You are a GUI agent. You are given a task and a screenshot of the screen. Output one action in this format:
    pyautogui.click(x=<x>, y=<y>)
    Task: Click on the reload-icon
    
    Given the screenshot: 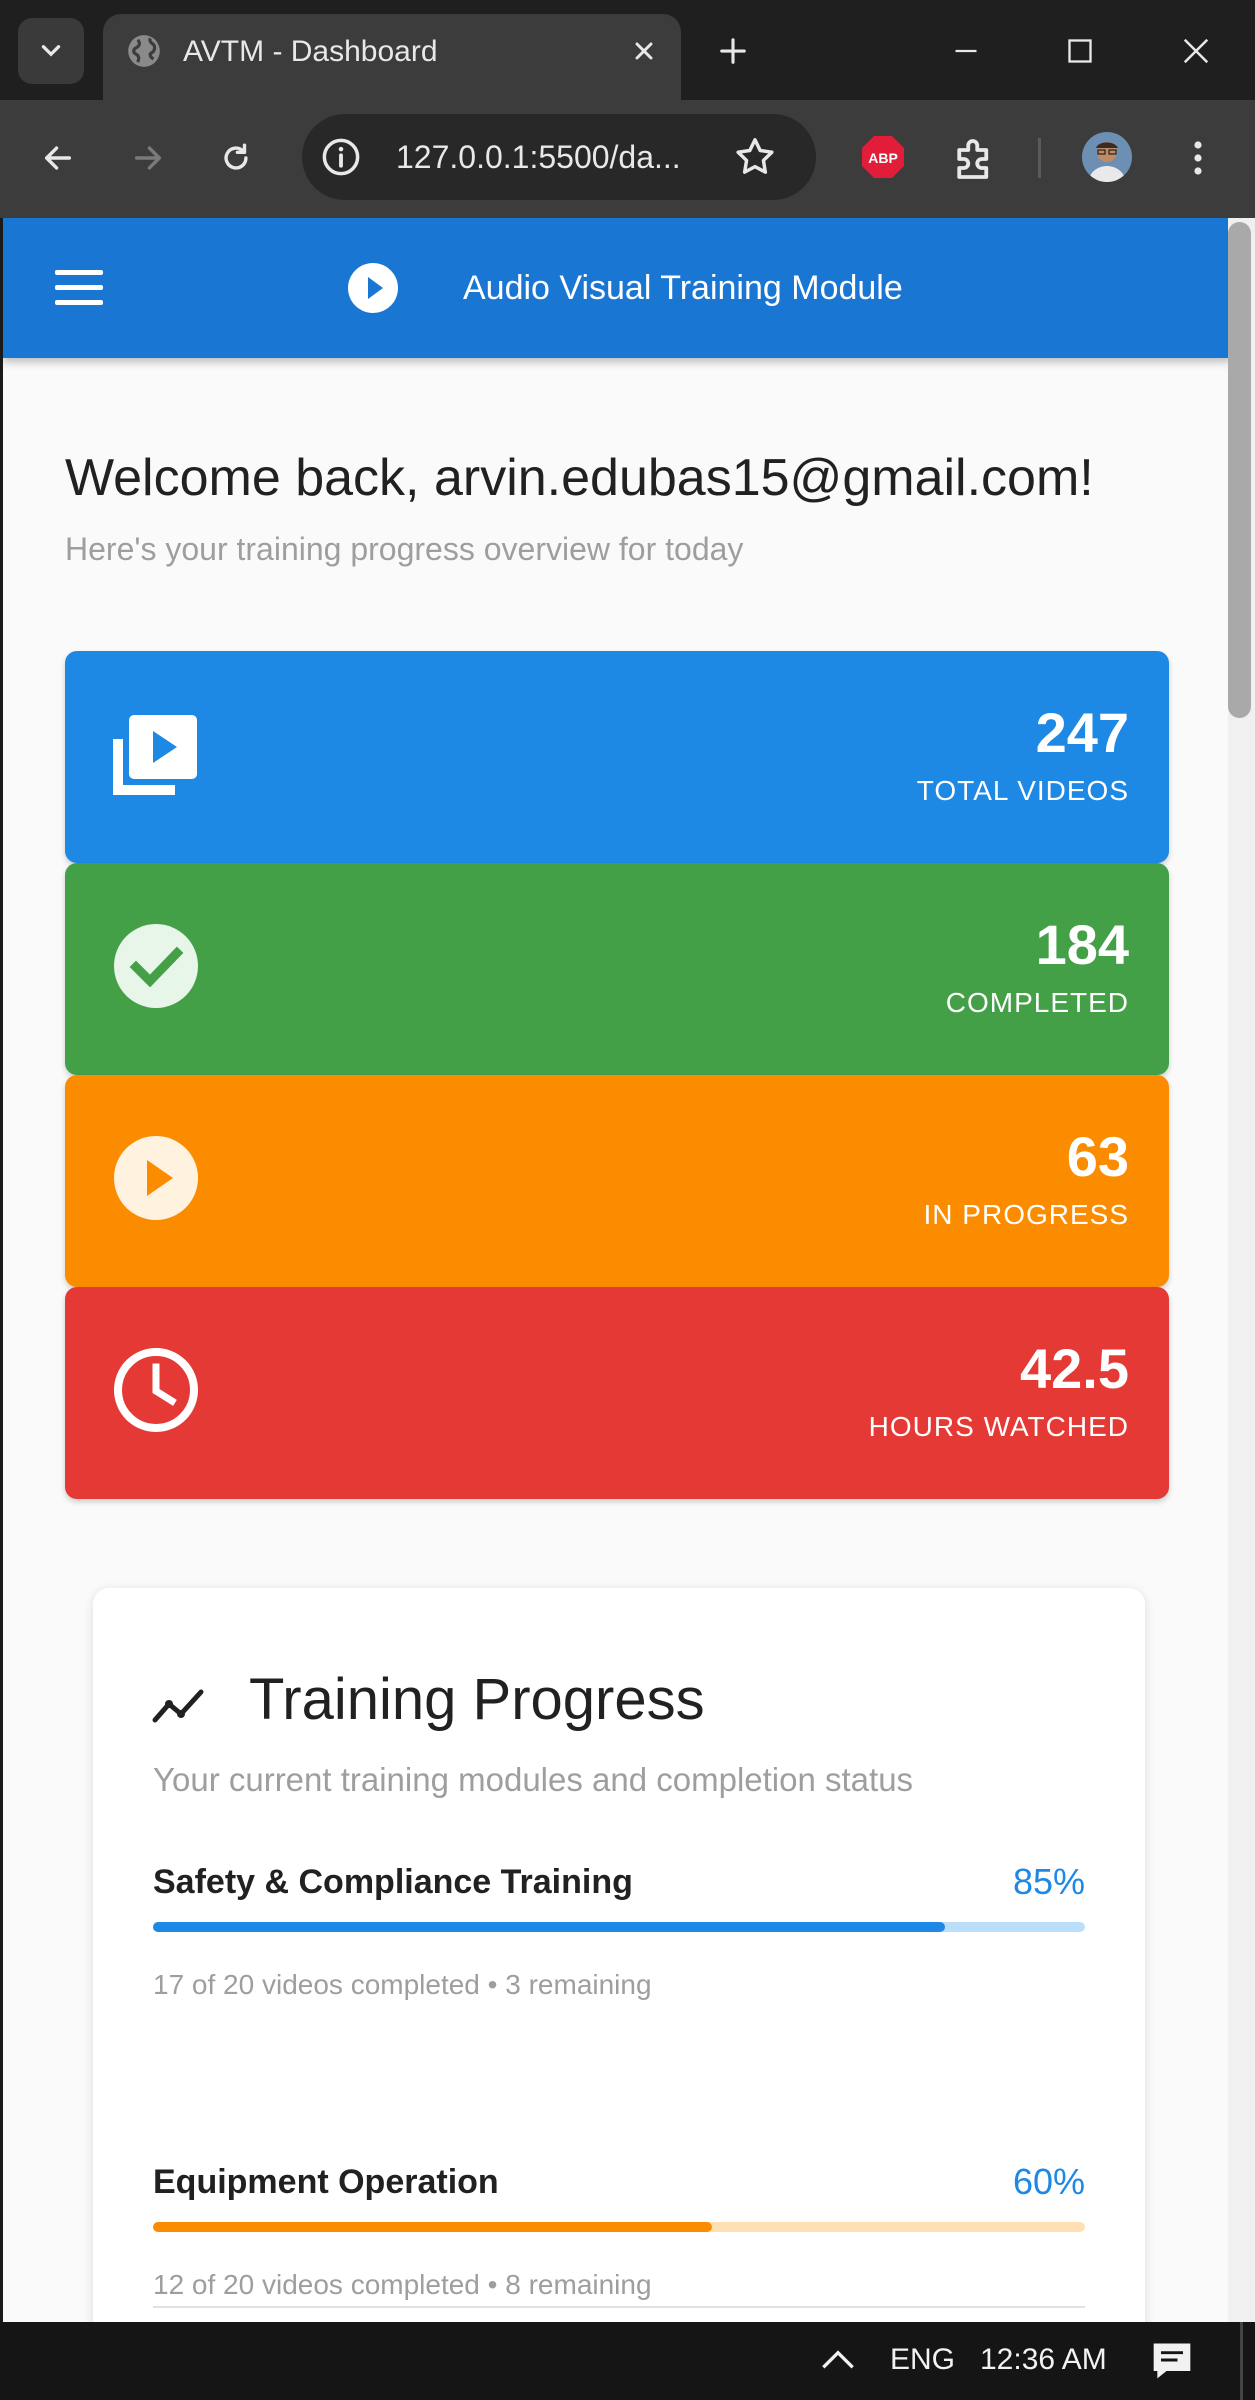 What is the action you would take?
    pyautogui.click(x=236, y=156)
    